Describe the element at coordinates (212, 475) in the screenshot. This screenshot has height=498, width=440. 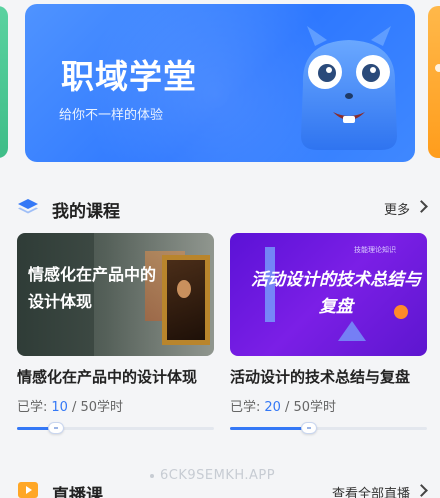
I see `watermark: 6CK9SEMKH.APP` at that location.